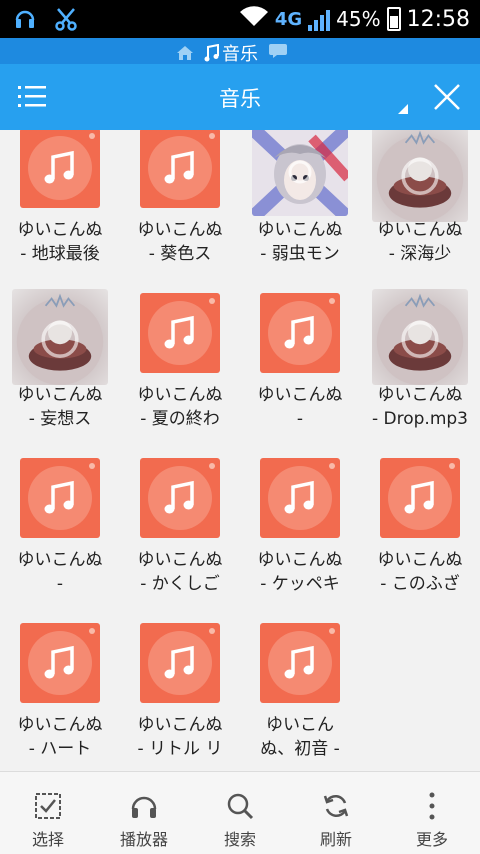 The height and width of the screenshot is (854, 480). I want to click on file-name-line2: - 深海少, so click(420, 254).